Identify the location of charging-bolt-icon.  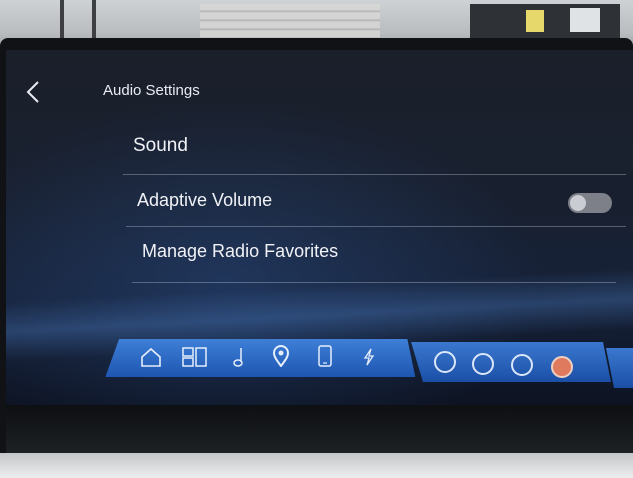
(369, 357).